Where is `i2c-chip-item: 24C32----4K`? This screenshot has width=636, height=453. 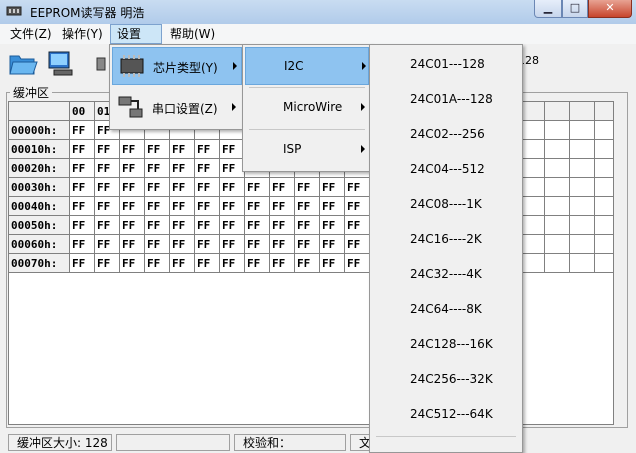
i2c-chip-item: 24C32----4K is located at coordinates (446, 274).